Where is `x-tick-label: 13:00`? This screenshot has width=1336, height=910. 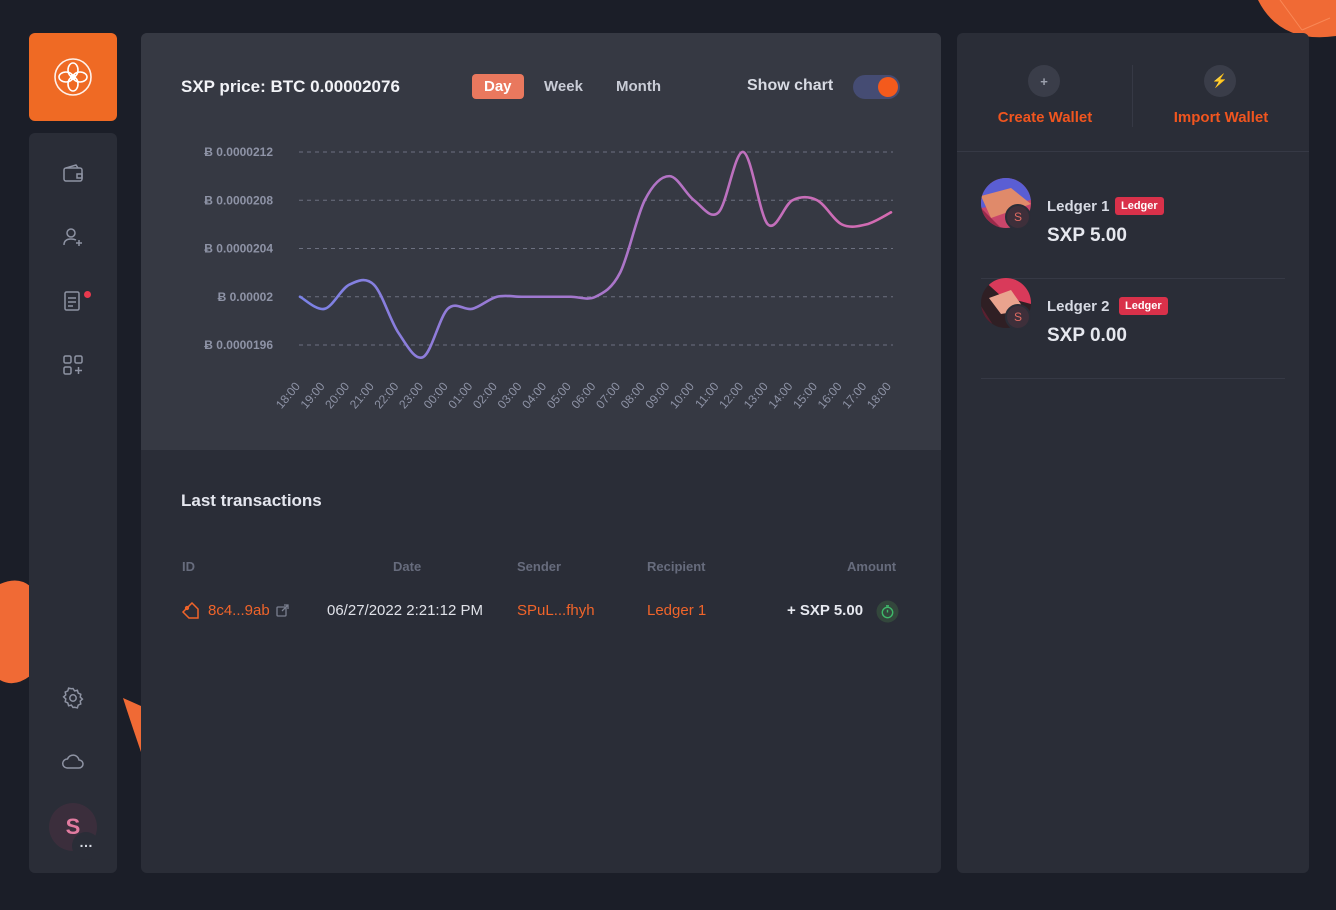 x-tick-label: 13:00 is located at coordinates (756, 395).